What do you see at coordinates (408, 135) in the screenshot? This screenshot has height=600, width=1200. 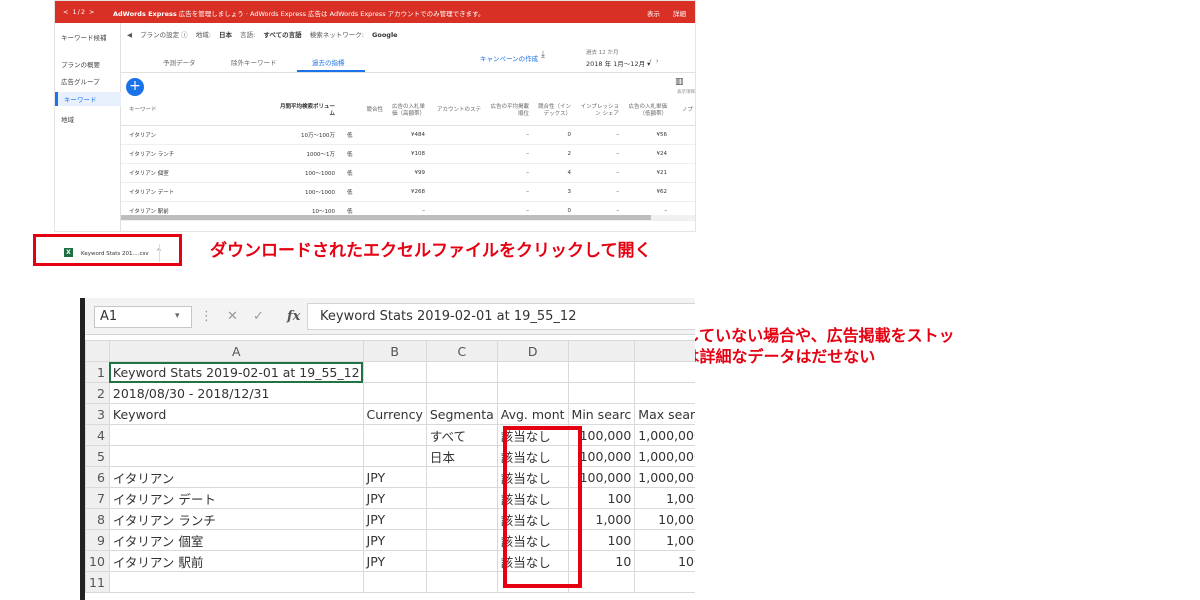 I see `table-row: イタリアン 10万〜100万低 ¥484–0– ¥56` at bounding box center [408, 135].